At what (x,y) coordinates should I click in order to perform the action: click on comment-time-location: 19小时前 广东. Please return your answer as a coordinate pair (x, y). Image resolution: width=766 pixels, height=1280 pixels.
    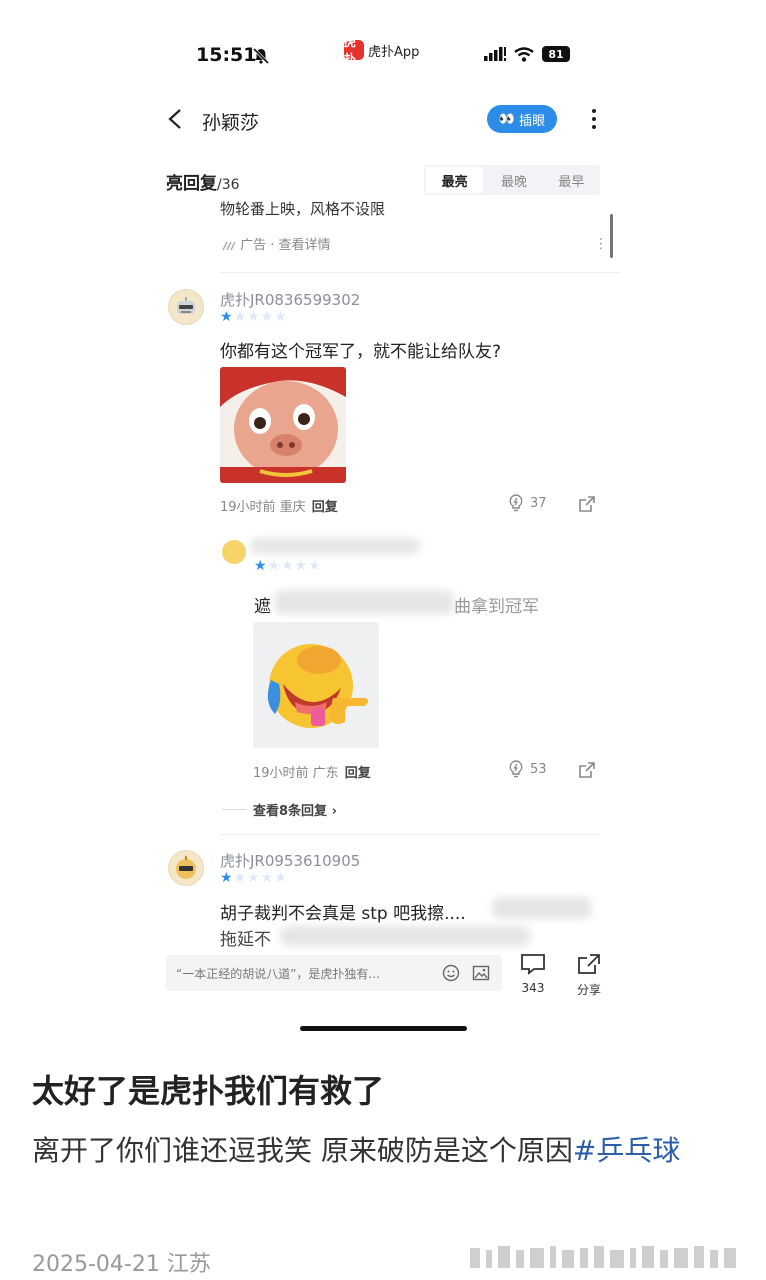
    Looking at the image, I should click on (296, 773).